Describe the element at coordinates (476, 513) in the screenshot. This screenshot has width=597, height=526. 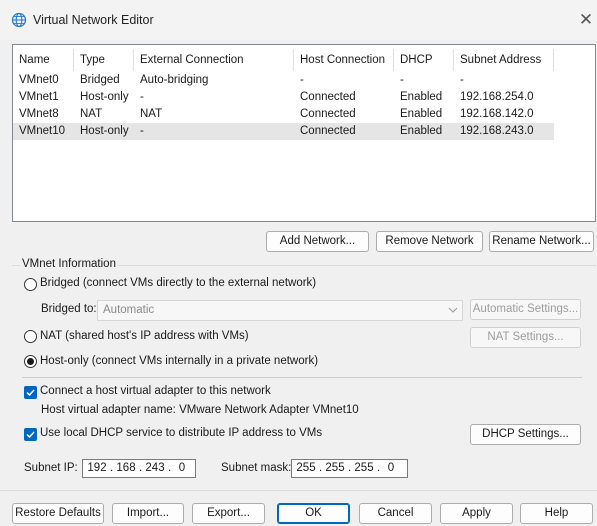
I see `apply-button: Apply` at that location.